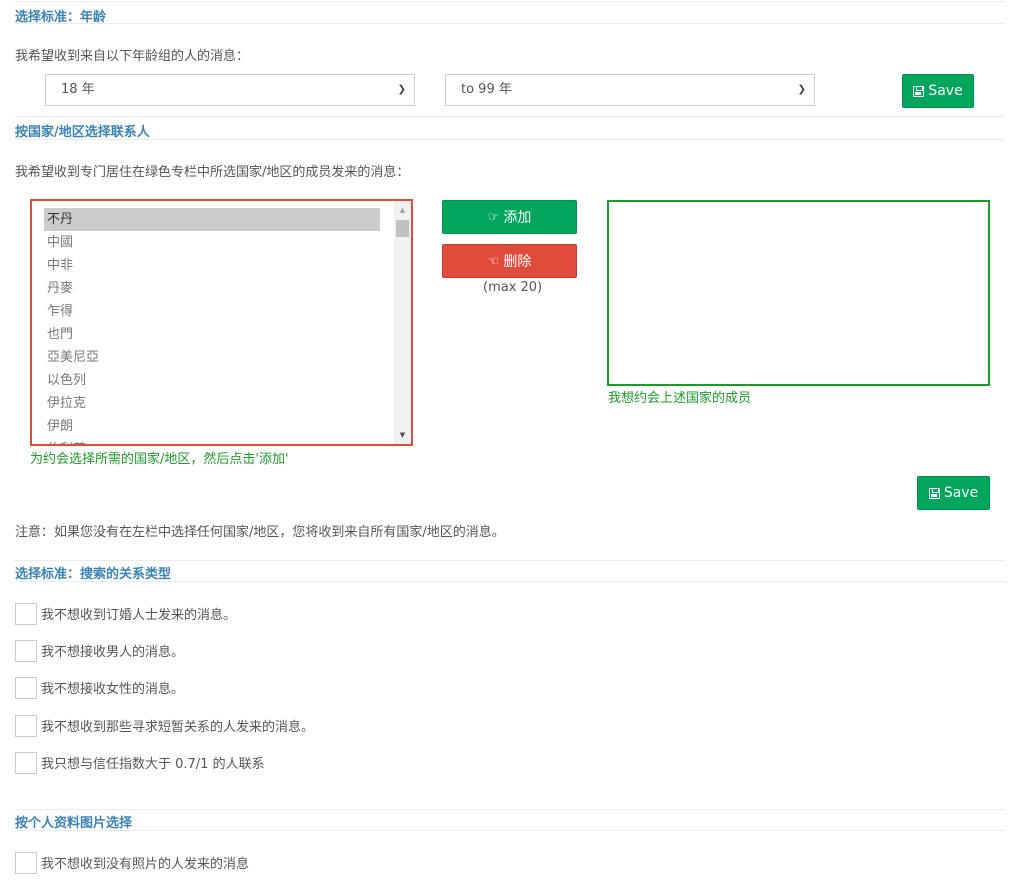 This screenshot has height=881, width=1013. What do you see at coordinates (493, 217) in the screenshot?
I see `hand-point-right-icon: ☞` at bounding box center [493, 217].